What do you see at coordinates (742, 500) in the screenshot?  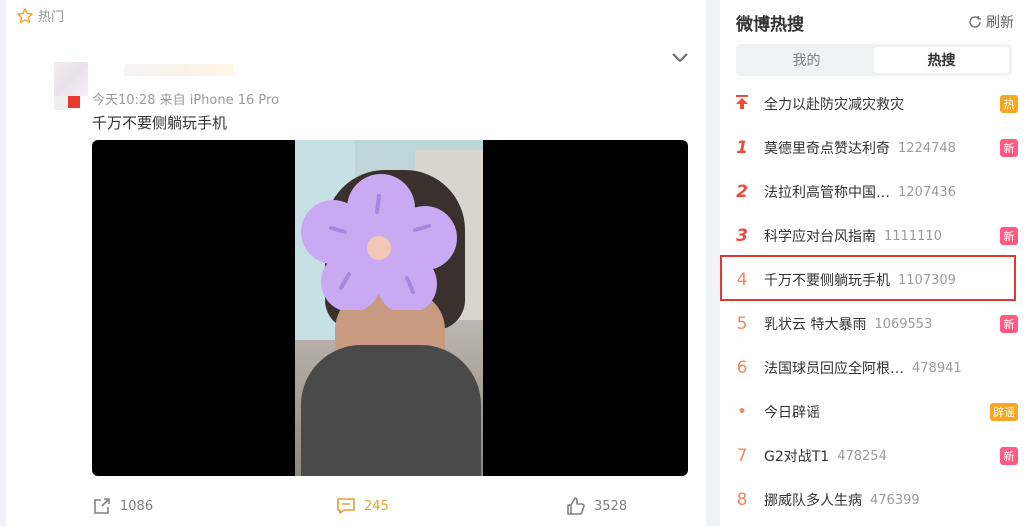 I see `rank-number: 8` at bounding box center [742, 500].